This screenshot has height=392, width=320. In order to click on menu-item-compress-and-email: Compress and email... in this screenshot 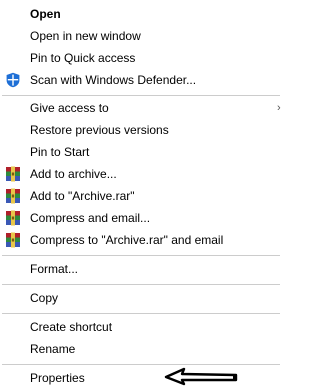, I will do `click(141, 218)`.